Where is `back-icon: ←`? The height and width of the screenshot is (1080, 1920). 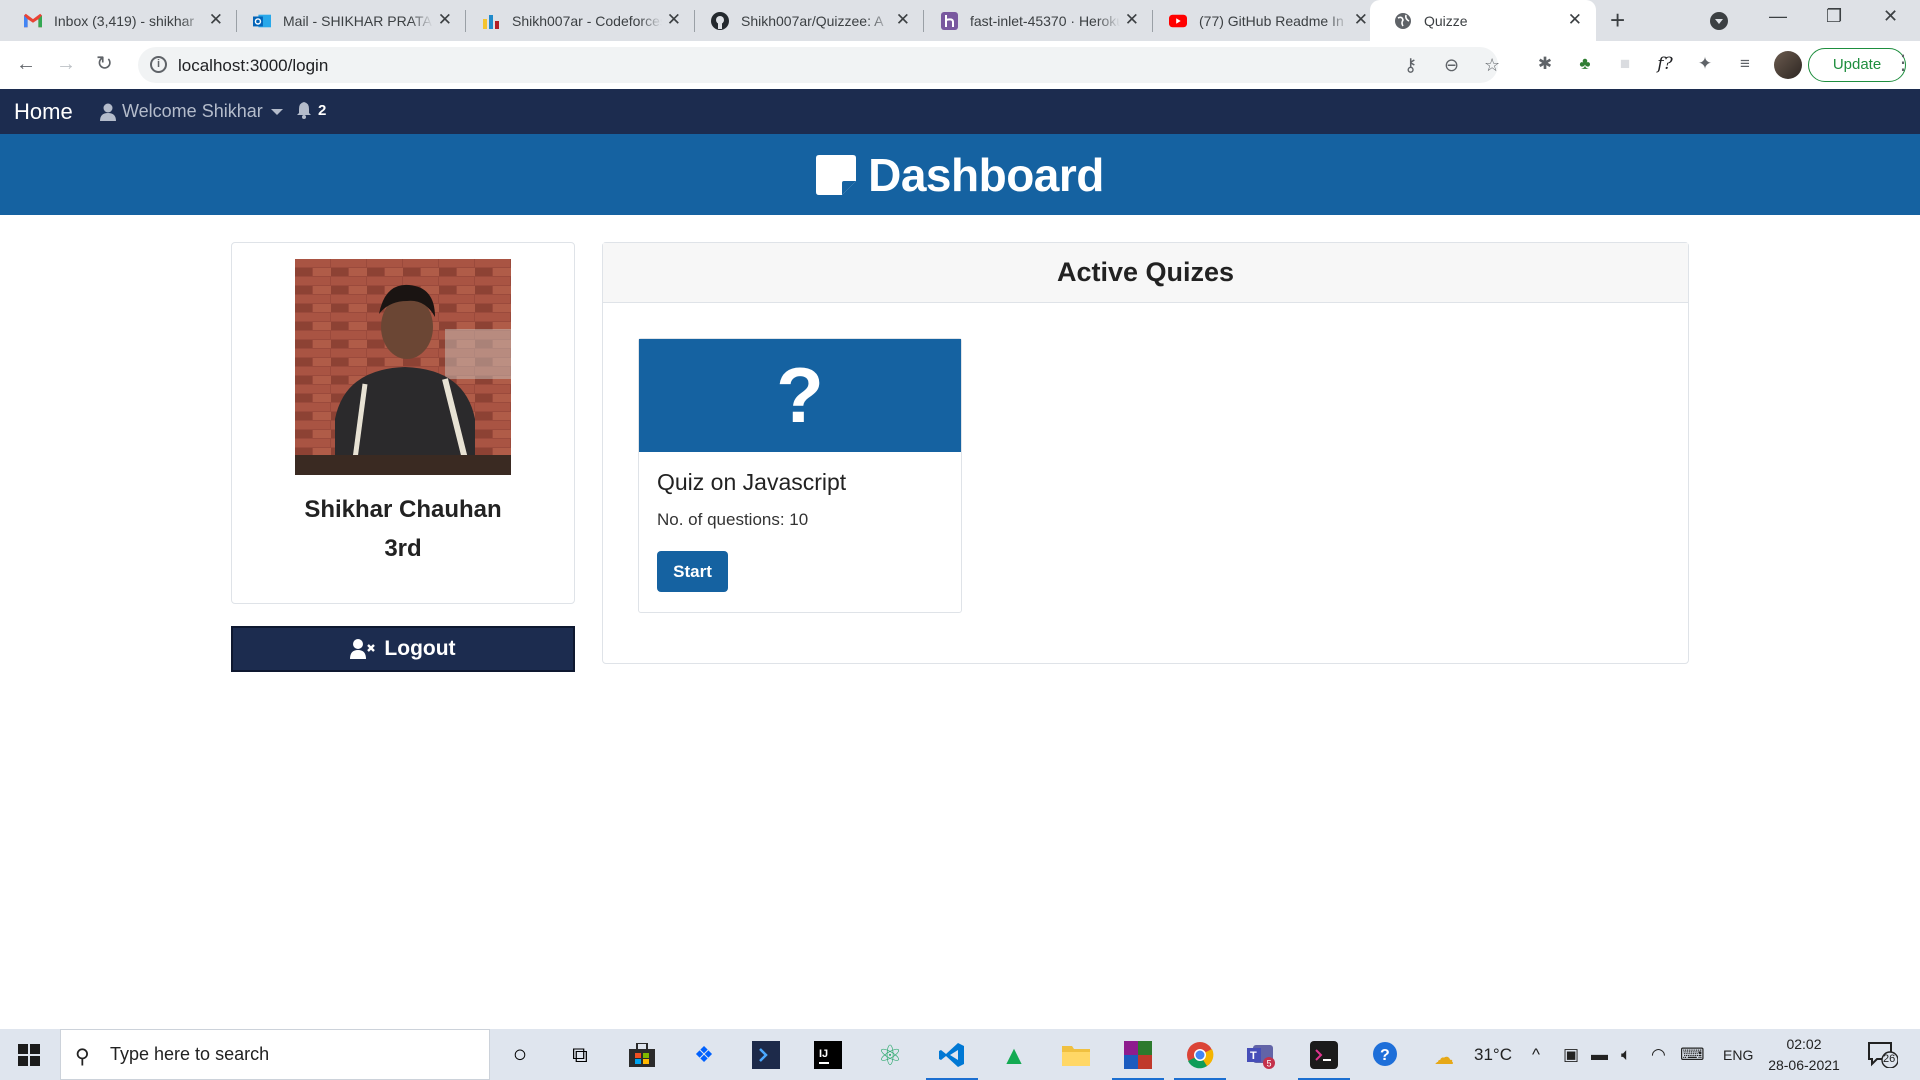
back-icon: ← is located at coordinates (26, 64).